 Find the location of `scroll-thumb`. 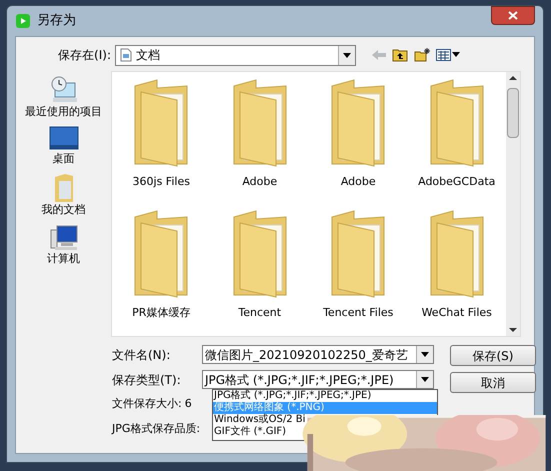

scroll-thumb is located at coordinates (513, 113).